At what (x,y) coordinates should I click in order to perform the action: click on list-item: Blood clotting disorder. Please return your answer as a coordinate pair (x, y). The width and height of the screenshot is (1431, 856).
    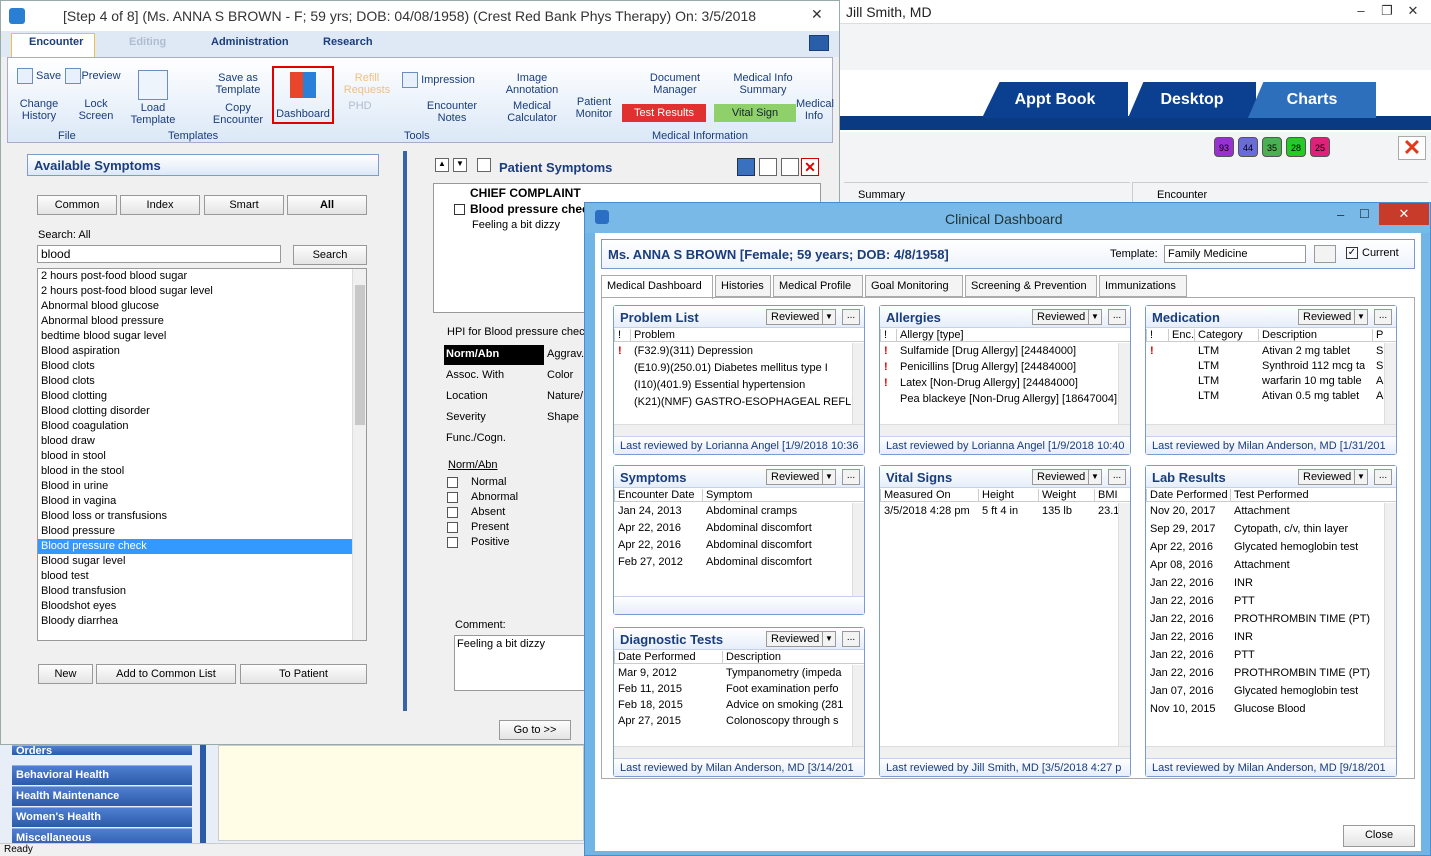
    Looking at the image, I should click on (195, 411).